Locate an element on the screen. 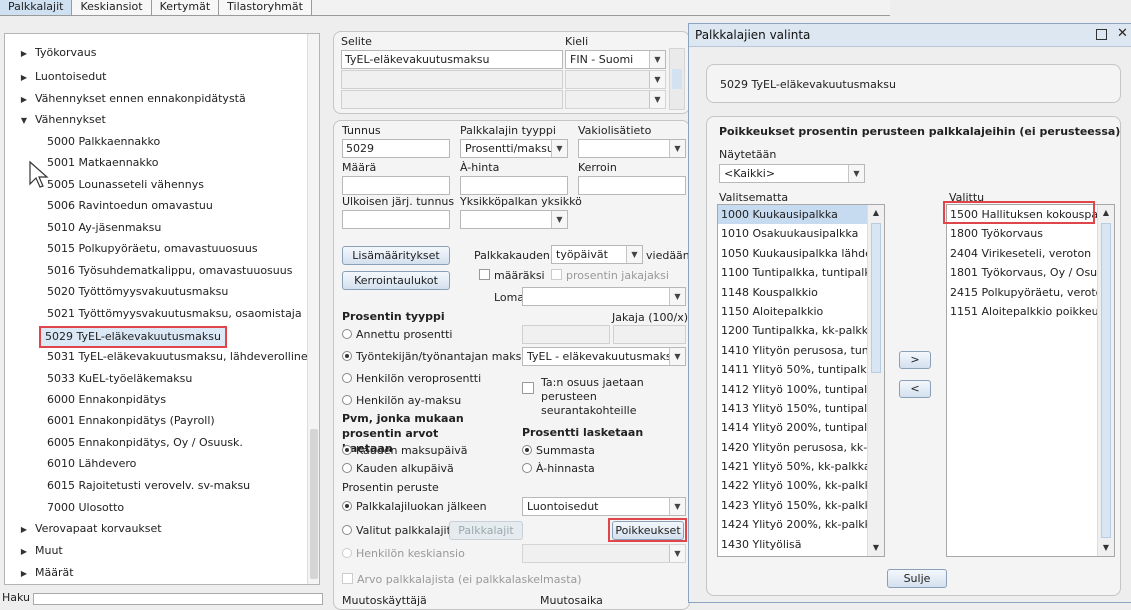 Image resolution: width=1131 pixels, height=610 pixels. desc-scrollbar is located at coordinates (677, 79).